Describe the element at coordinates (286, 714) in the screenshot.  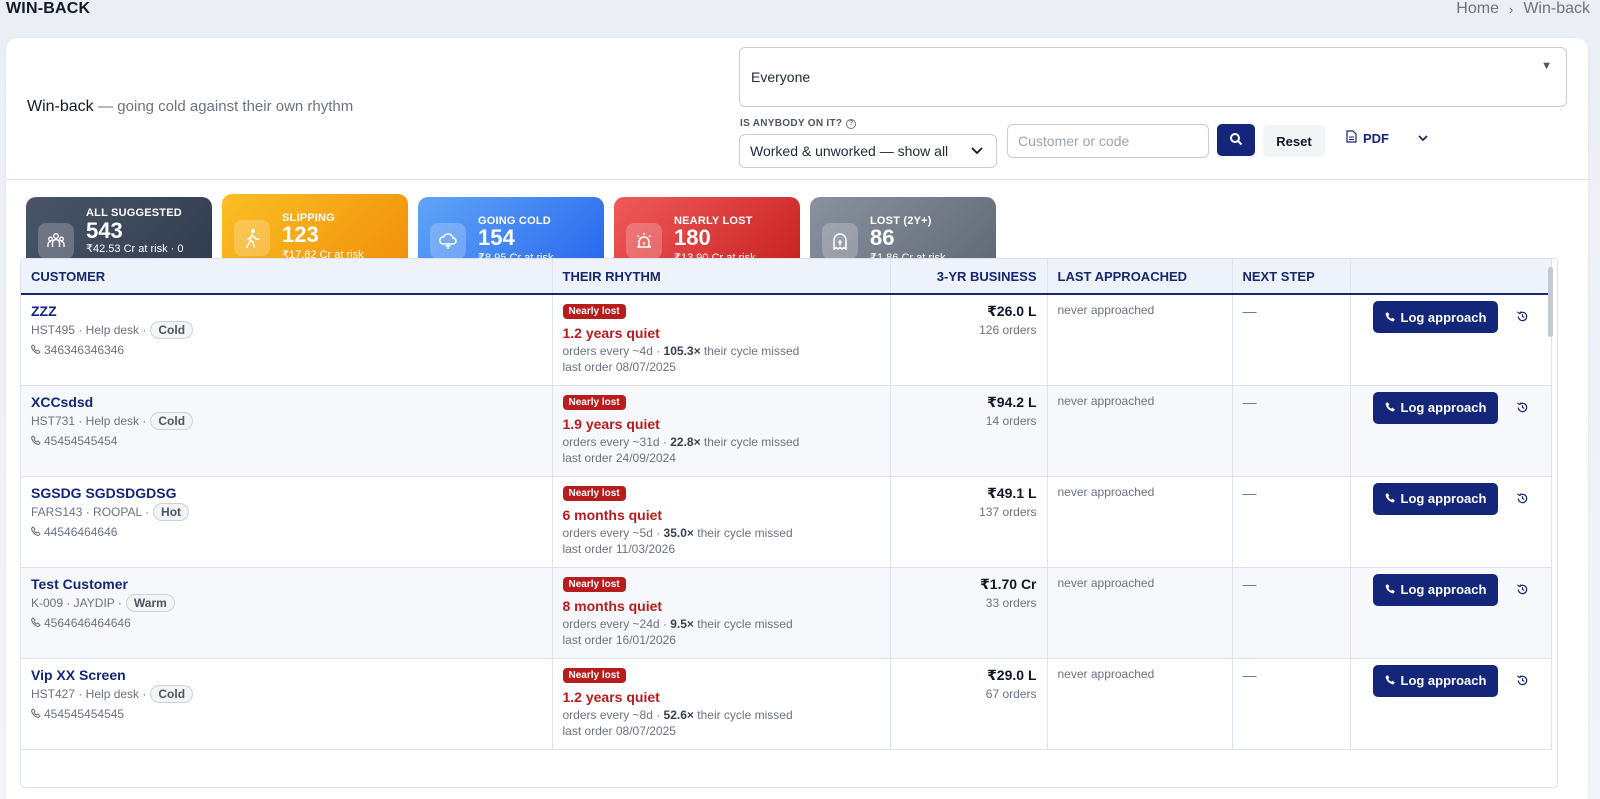
I see `customer-phone: 454545454545` at that location.